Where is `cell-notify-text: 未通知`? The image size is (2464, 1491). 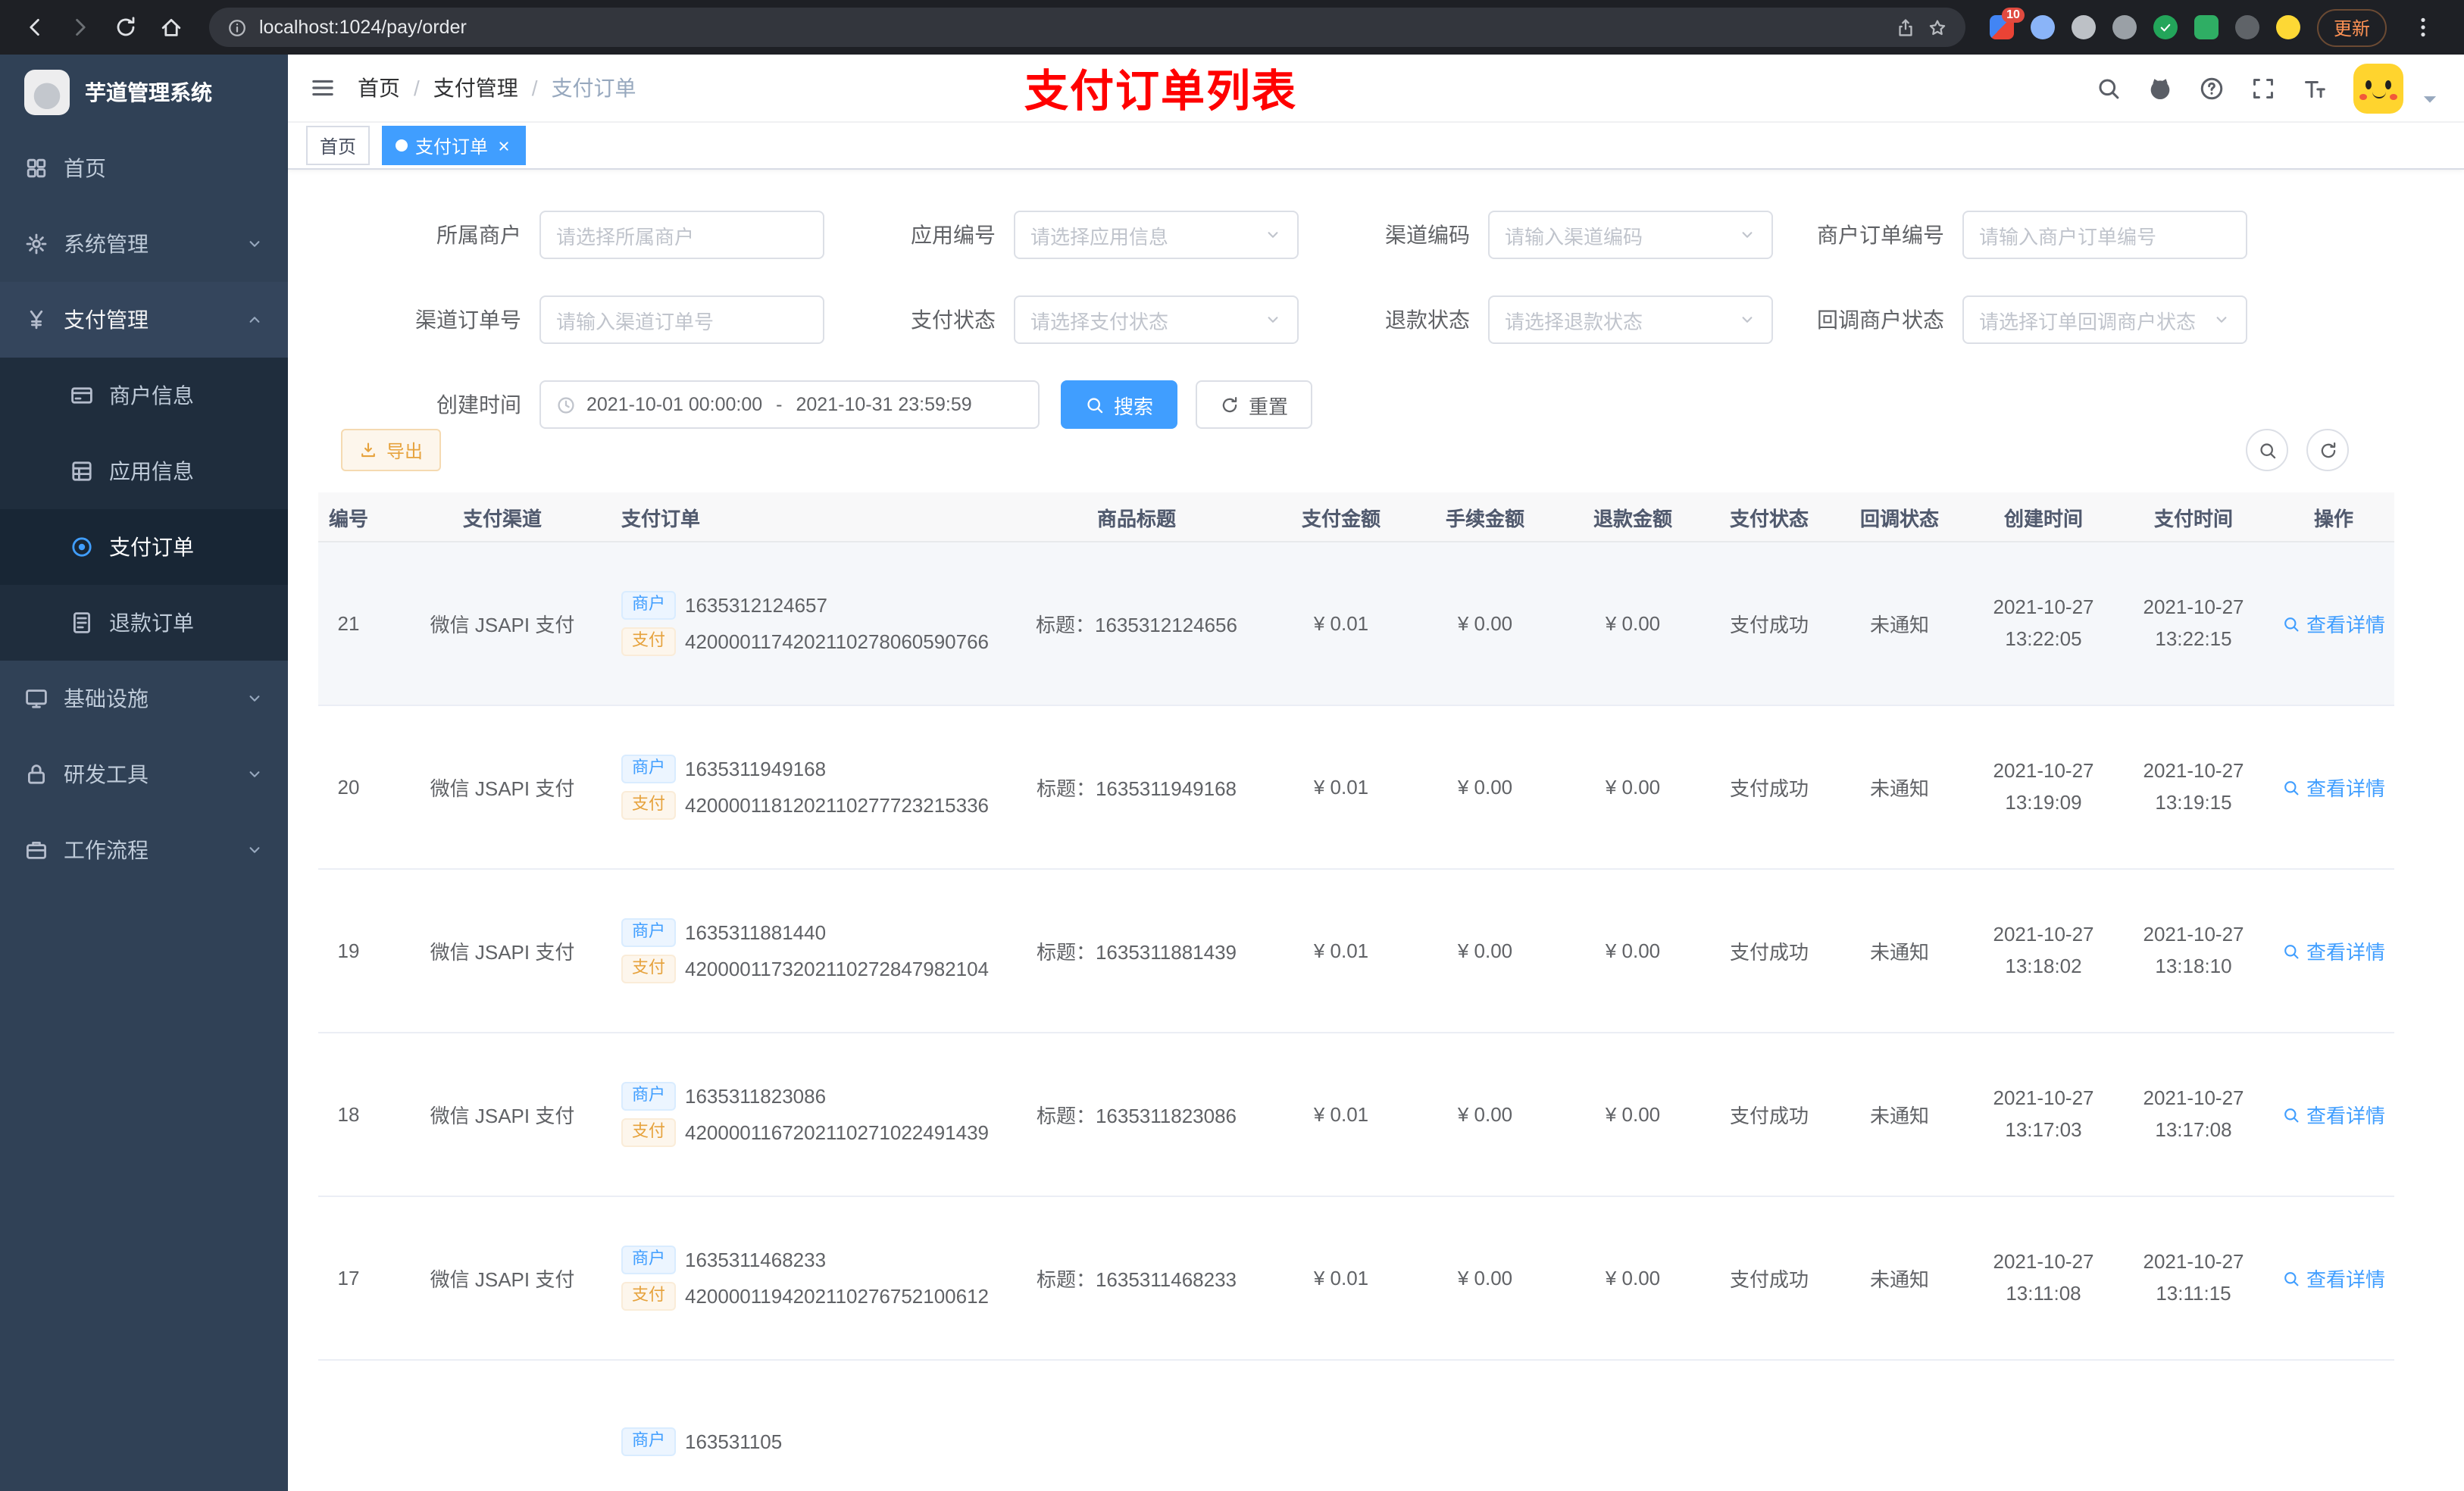
cell-notify-text: 未通知 is located at coordinates (1899, 788).